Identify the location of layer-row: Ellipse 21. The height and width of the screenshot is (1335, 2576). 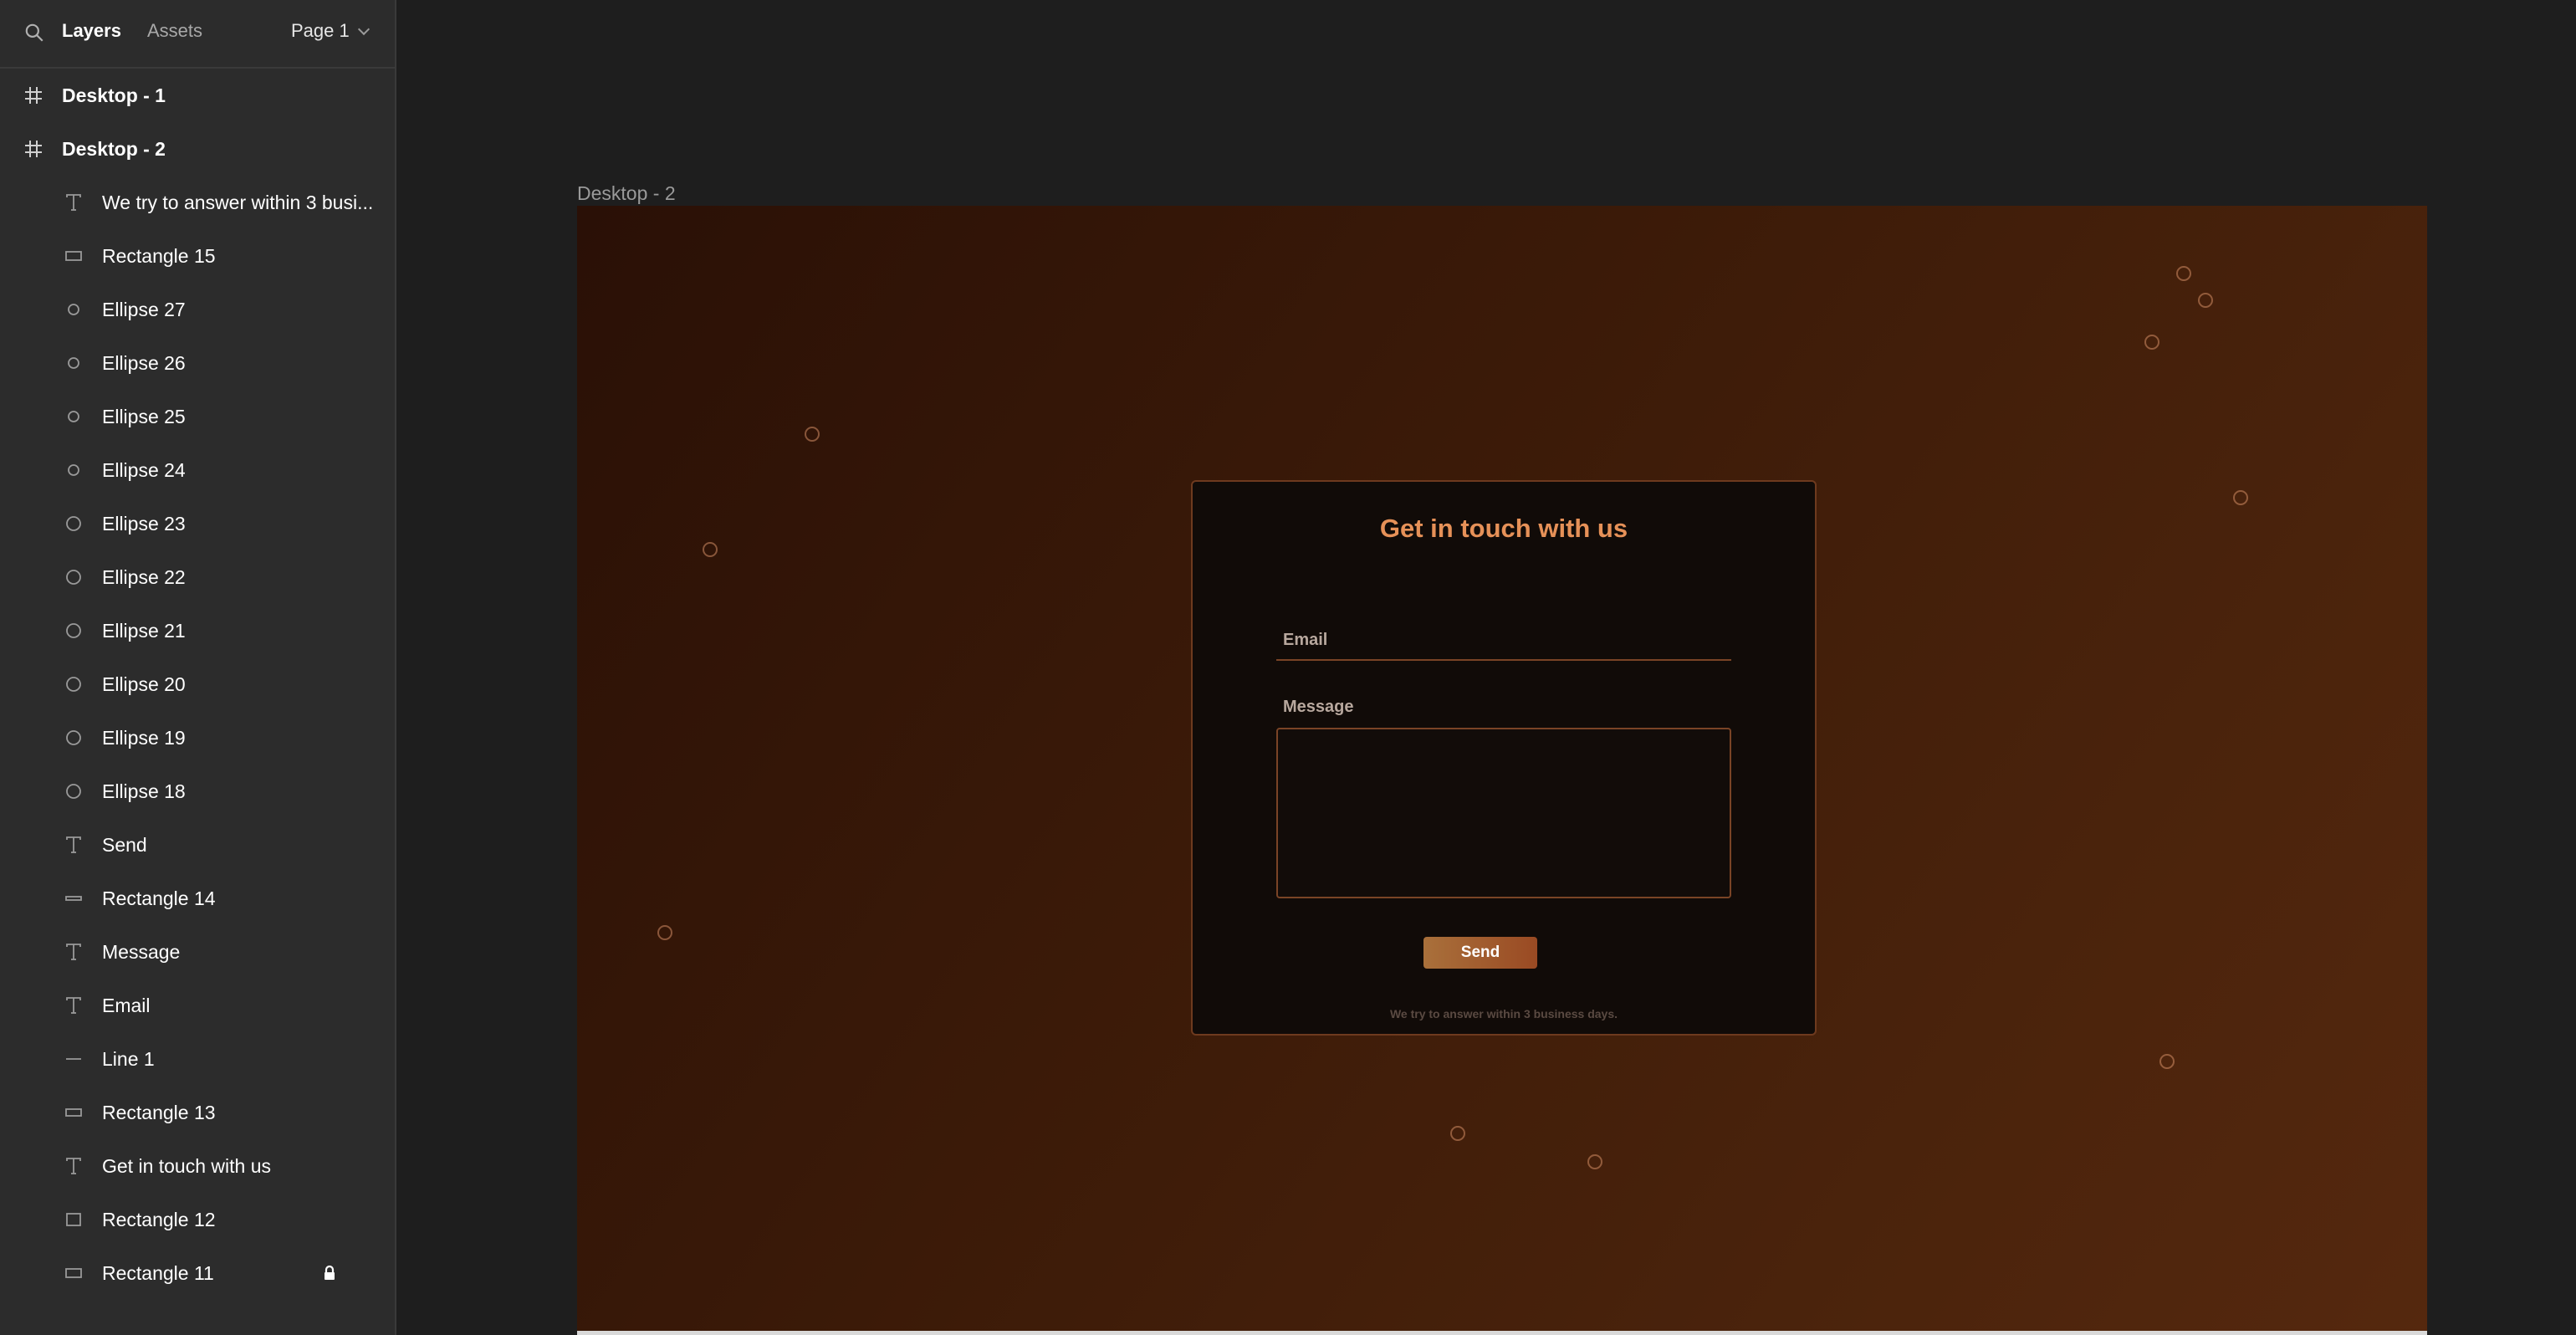
(197, 630).